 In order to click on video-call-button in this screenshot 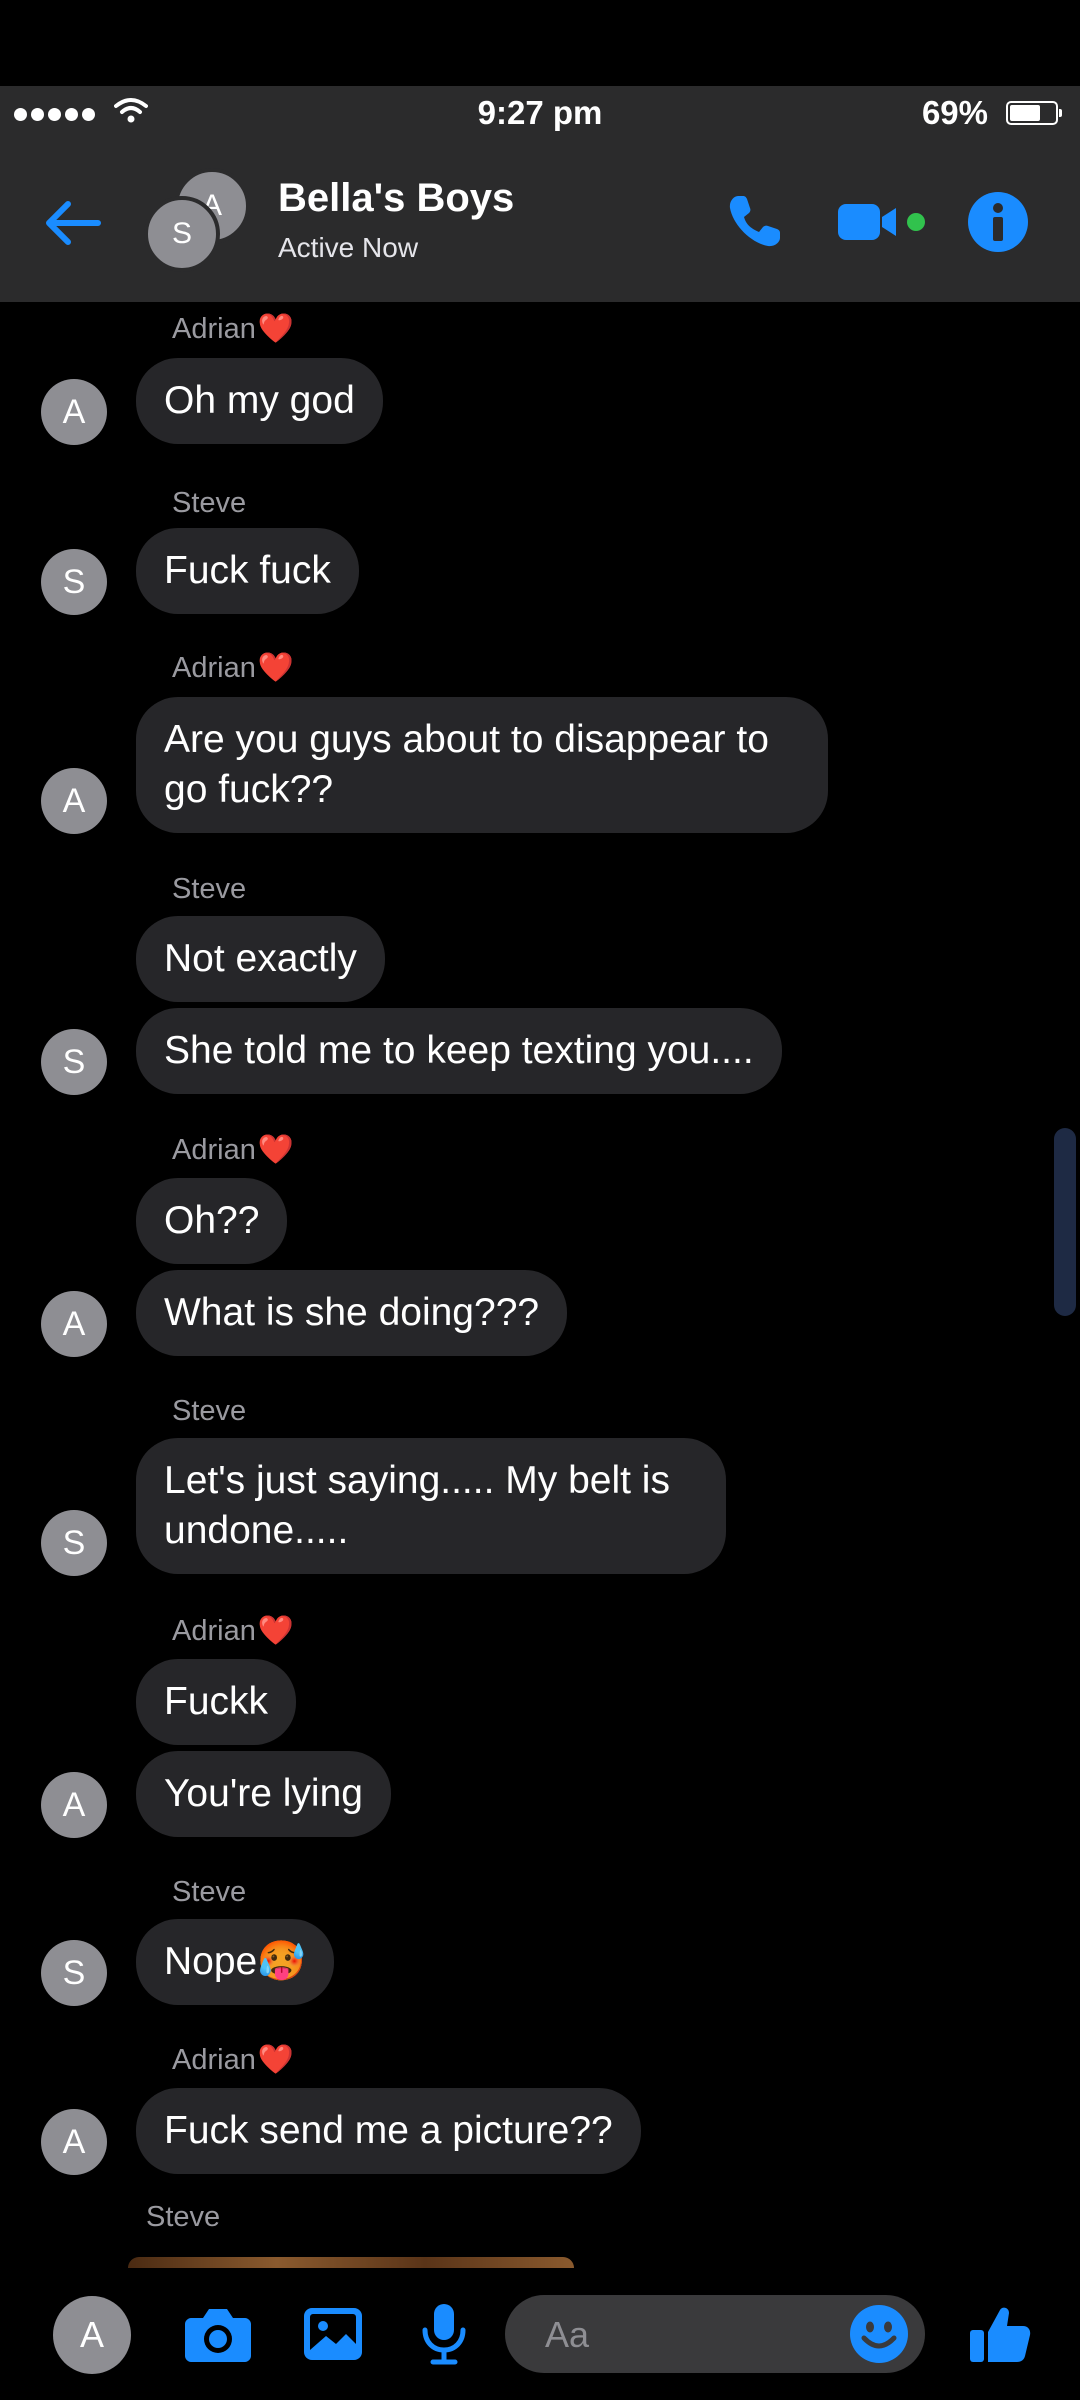, I will do `click(884, 222)`.